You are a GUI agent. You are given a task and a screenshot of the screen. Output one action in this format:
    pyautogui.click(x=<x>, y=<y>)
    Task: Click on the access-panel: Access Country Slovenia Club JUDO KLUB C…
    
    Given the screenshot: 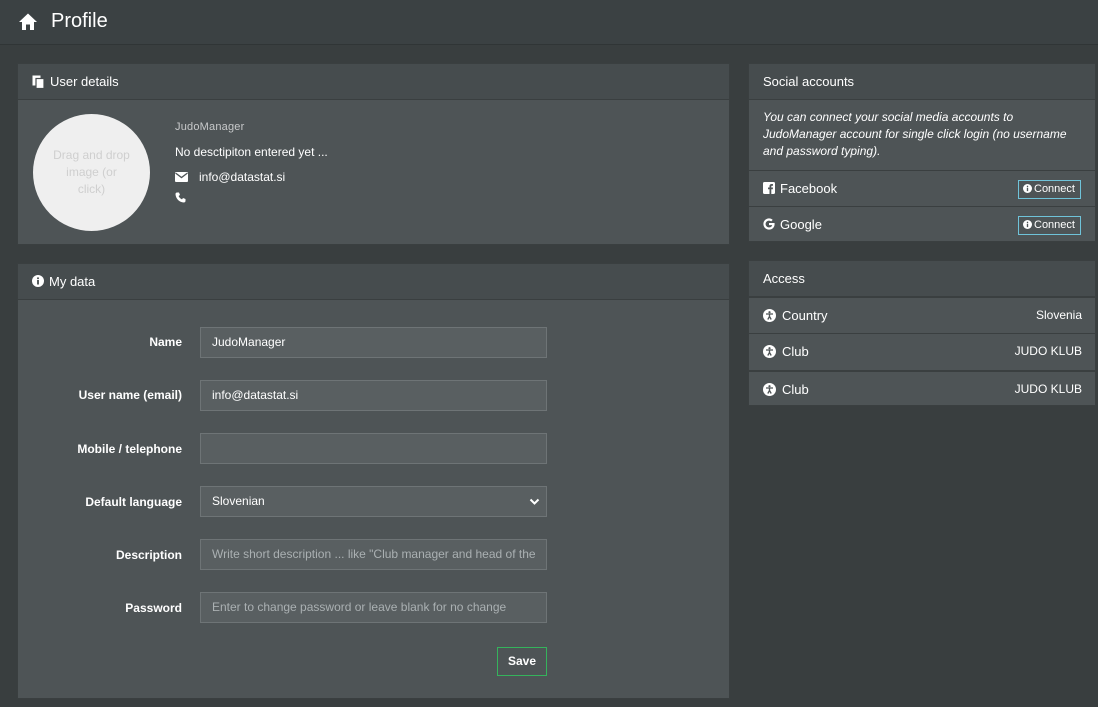 What is the action you would take?
    pyautogui.click(x=922, y=333)
    